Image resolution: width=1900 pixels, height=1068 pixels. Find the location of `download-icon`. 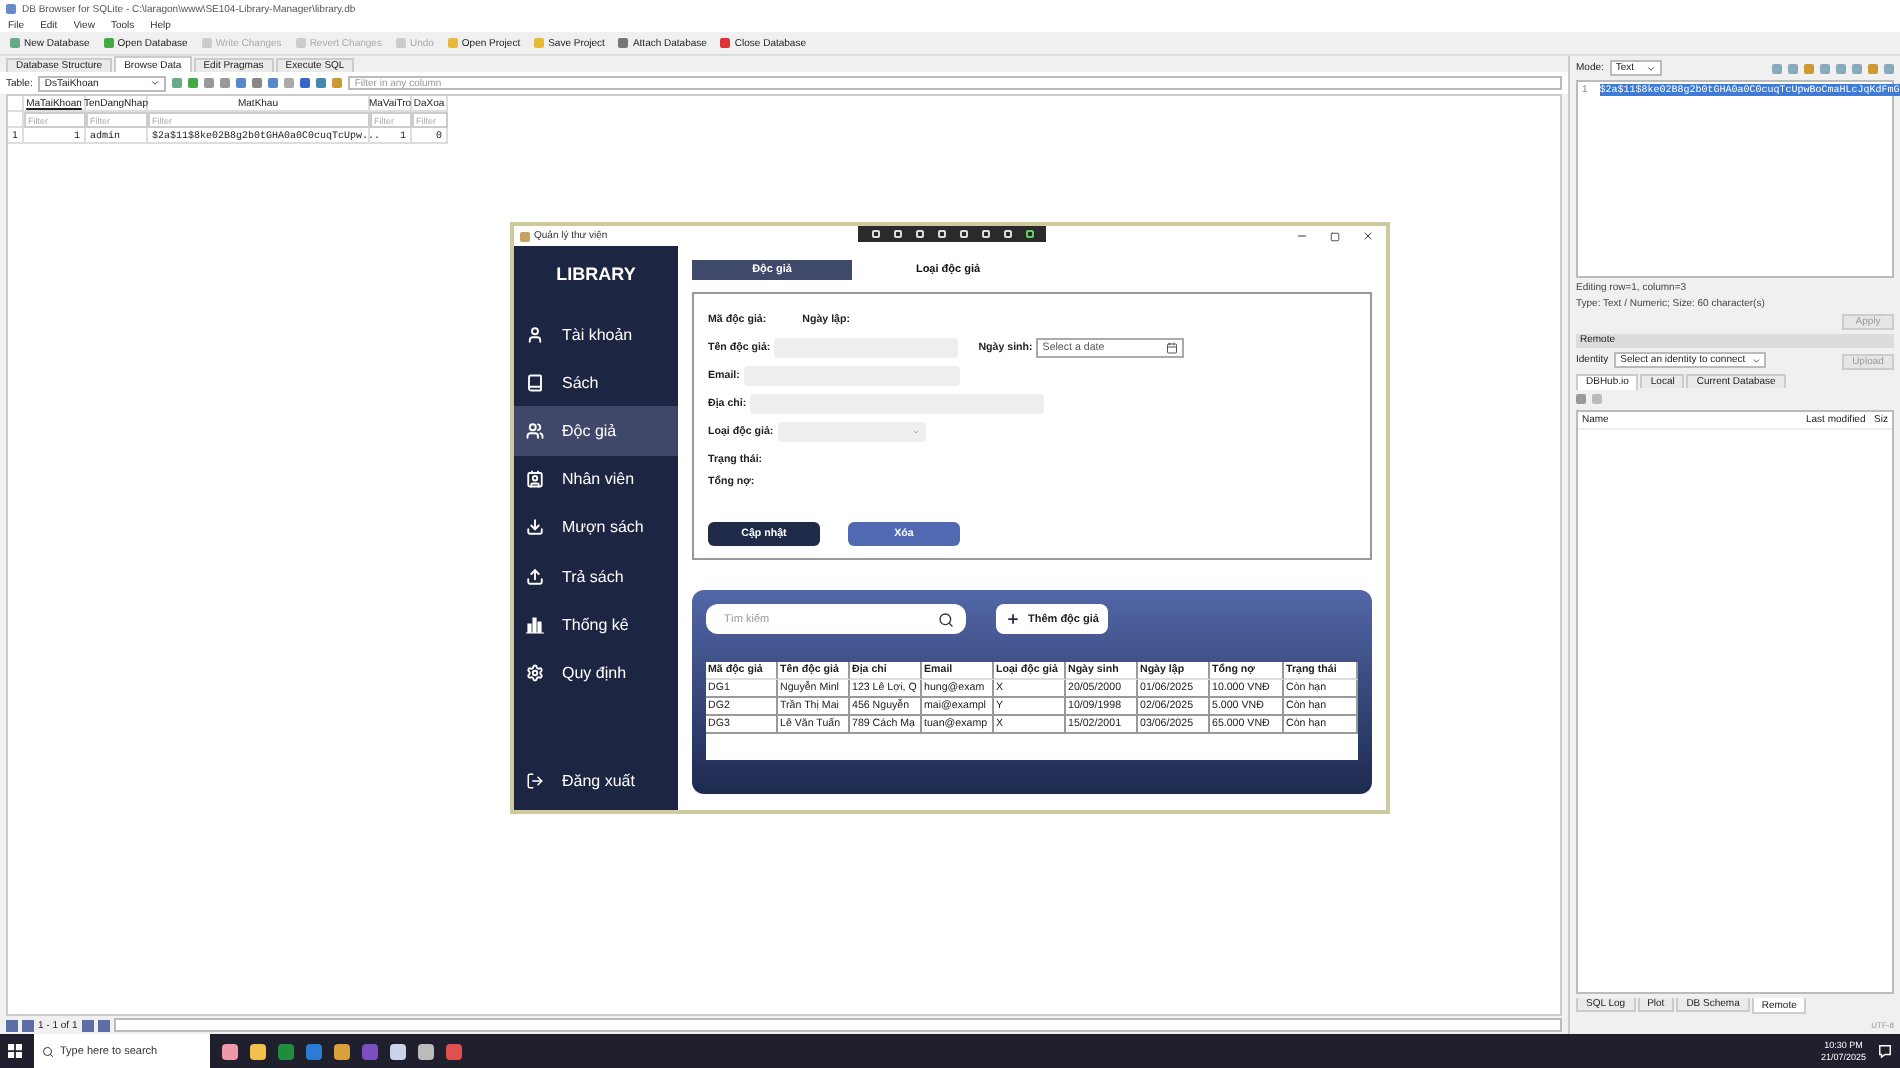

download-icon is located at coordinates (535, 527).